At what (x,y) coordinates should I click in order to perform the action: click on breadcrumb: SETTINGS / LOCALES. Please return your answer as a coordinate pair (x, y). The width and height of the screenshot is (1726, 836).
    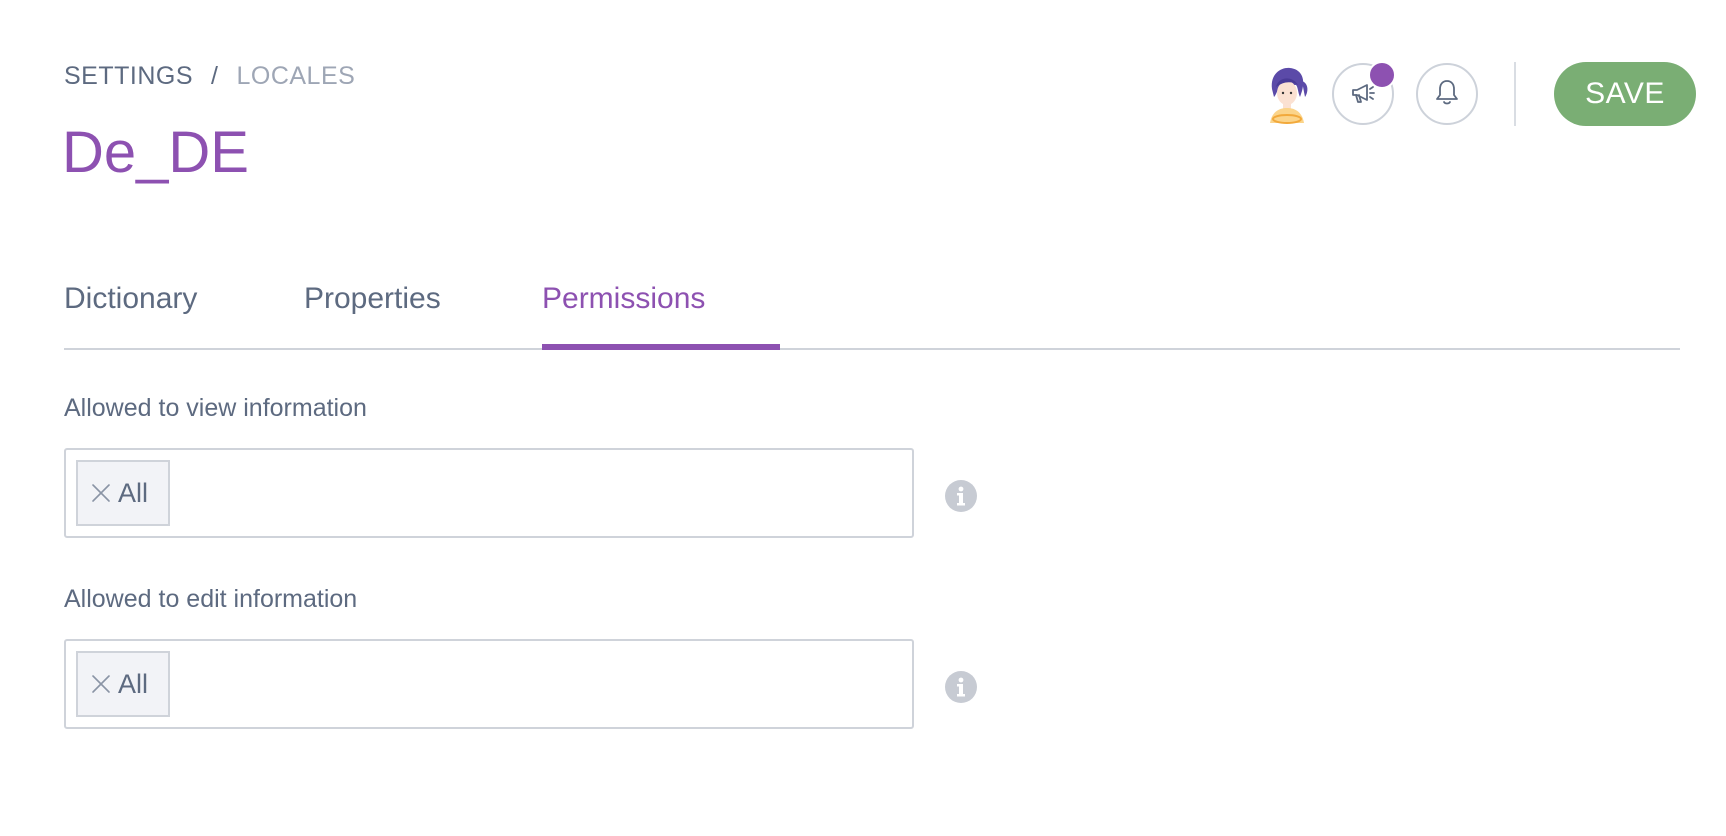
    Looking at the image, I should click on (209, 76).